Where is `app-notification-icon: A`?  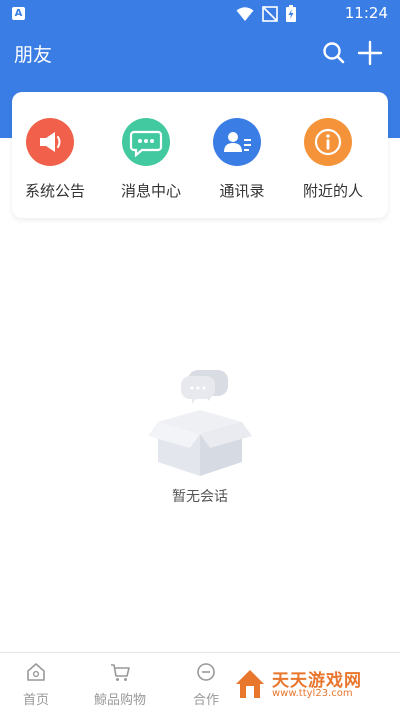
app-notification-icon: A is located at coordinates (18, 13).